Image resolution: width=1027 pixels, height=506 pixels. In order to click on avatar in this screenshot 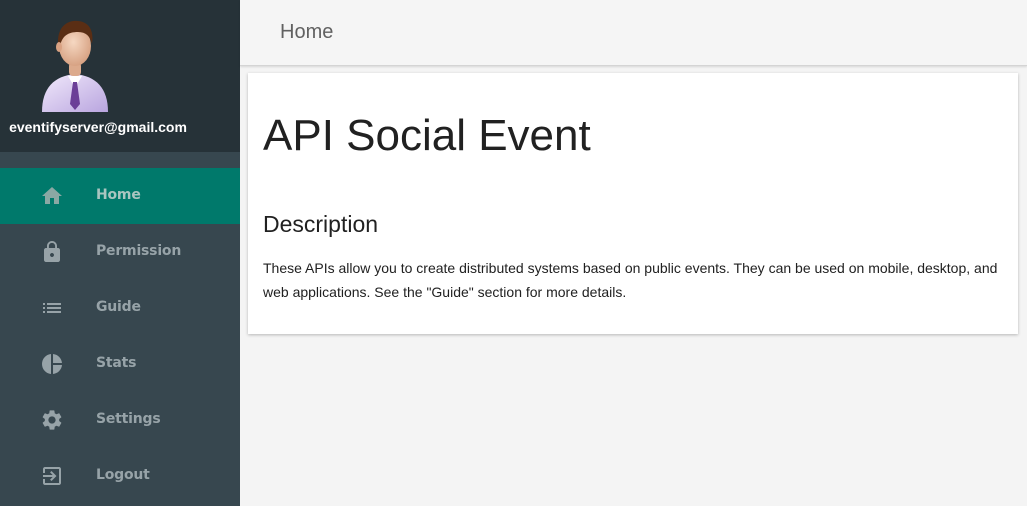, I will do `click(75, 65)`.